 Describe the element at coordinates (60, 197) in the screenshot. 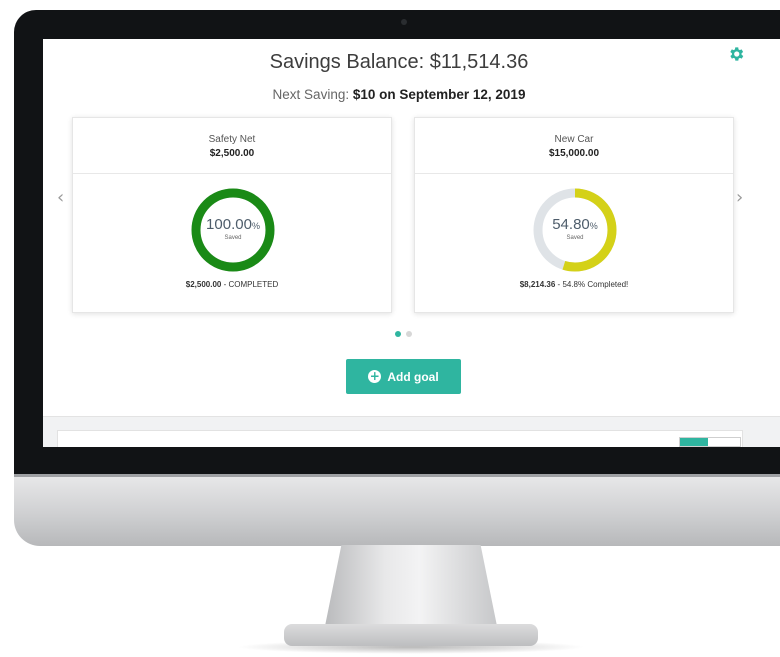

I see `chevron-left-icon: ‹` at that location.